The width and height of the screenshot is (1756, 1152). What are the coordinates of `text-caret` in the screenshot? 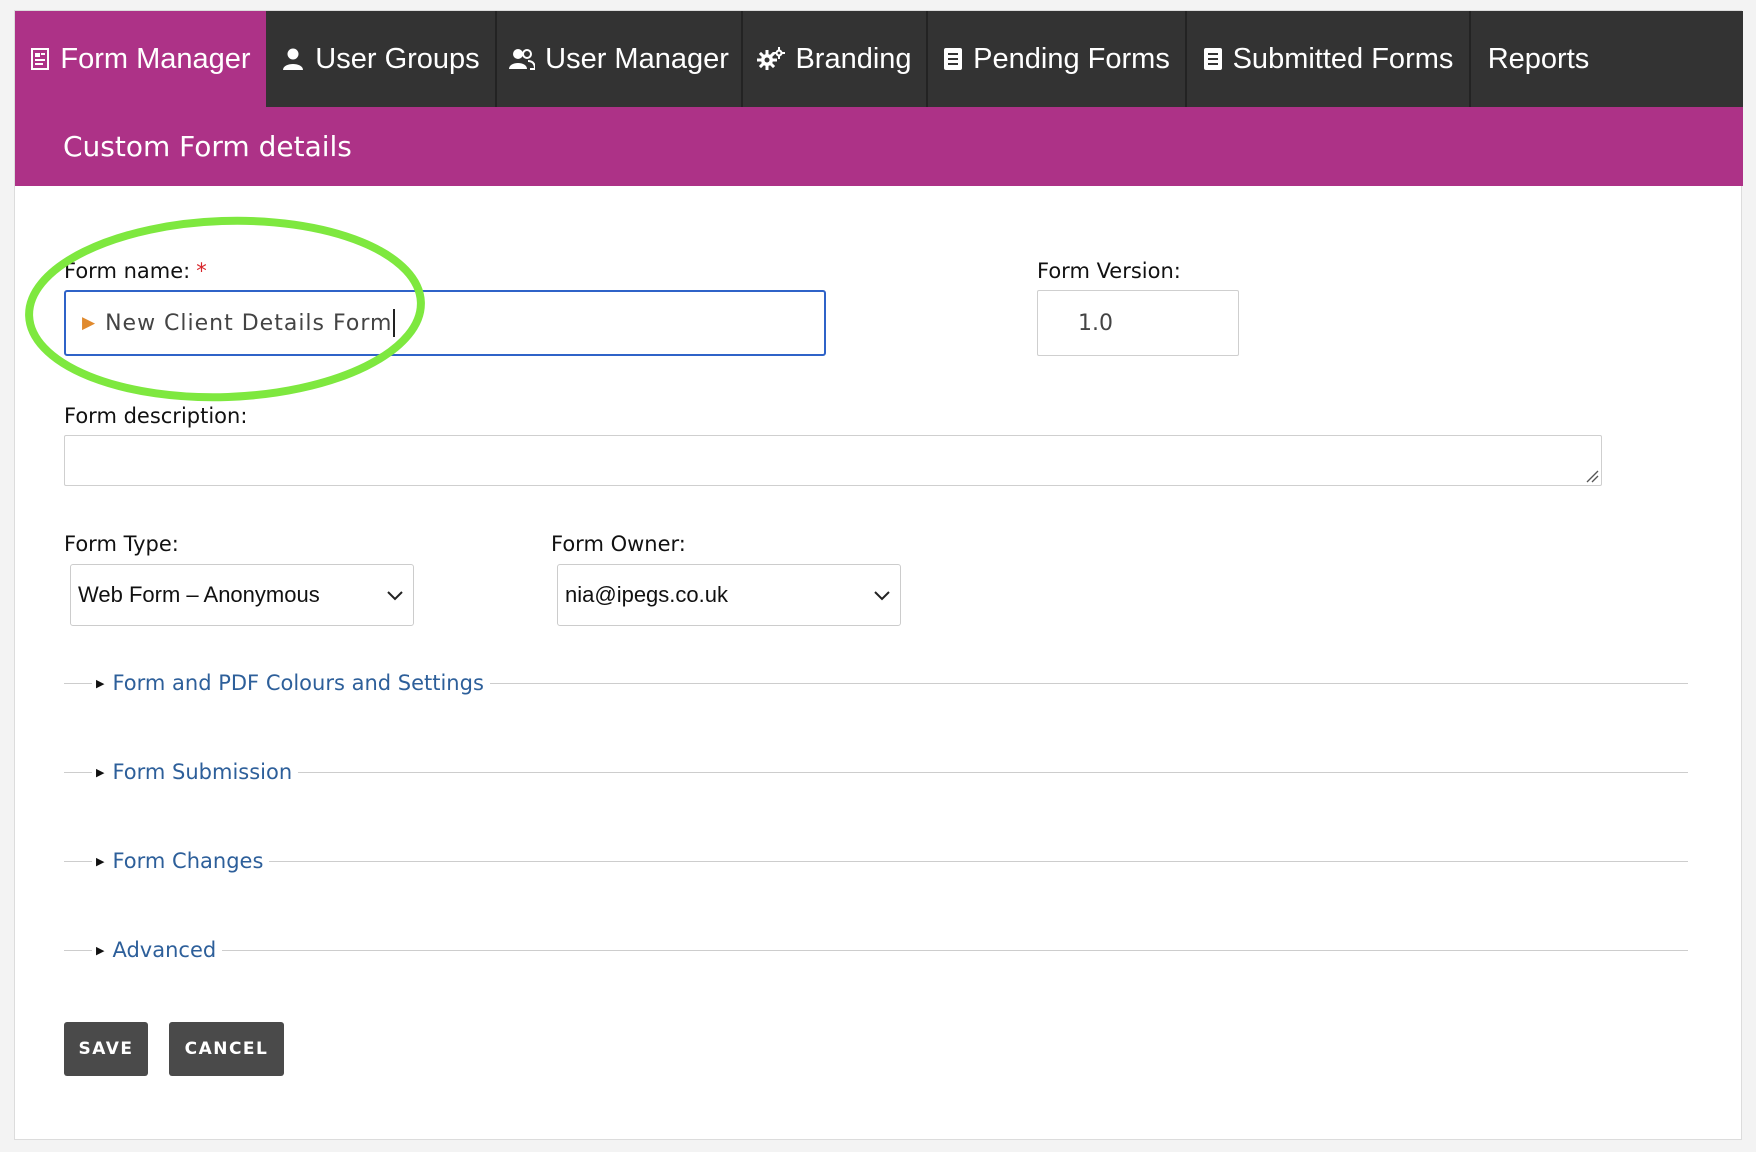 It's located at (394, 323).